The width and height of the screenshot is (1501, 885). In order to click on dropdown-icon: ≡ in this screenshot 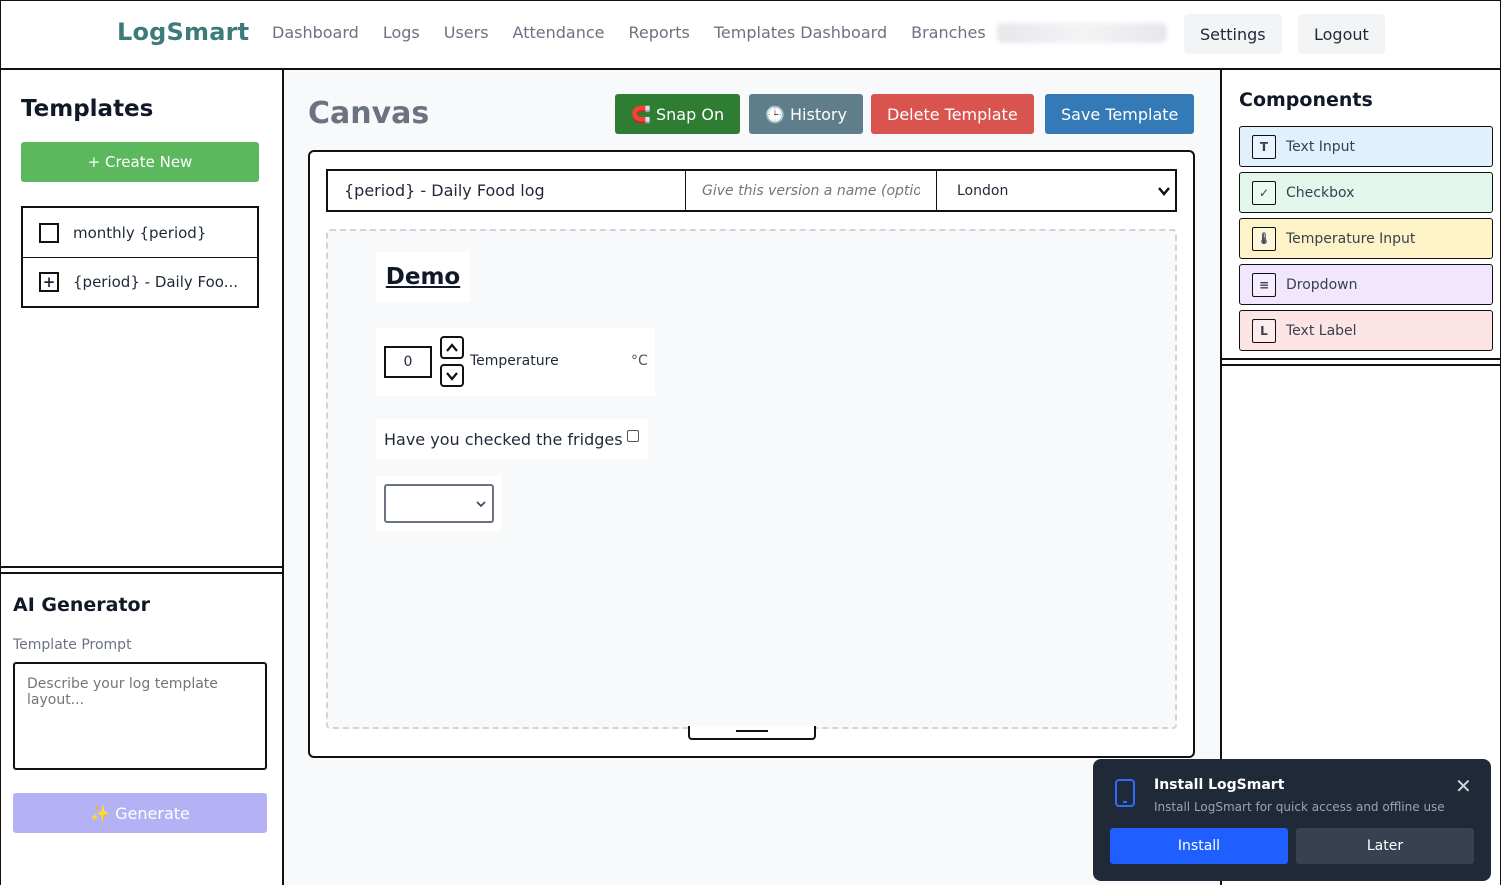, I will do `click(1264, 284)`.